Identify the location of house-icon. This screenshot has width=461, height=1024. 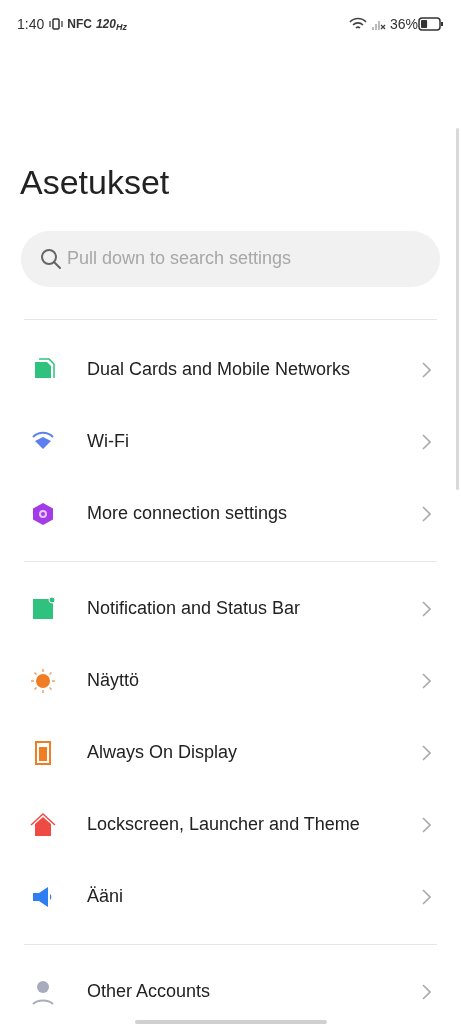
(43, 824).